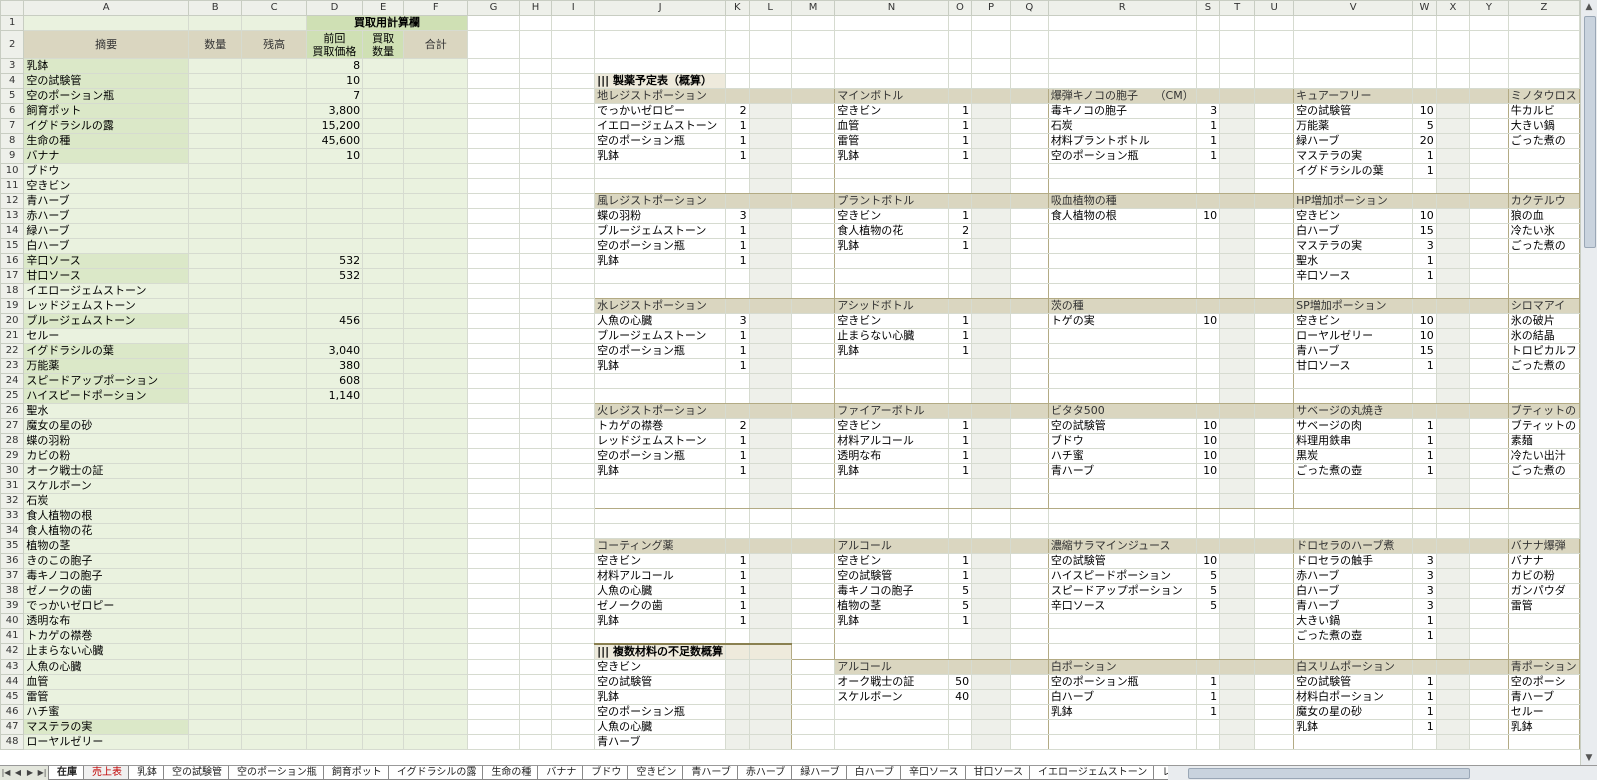 The height and width of the screenshot is (780, 1597). I want to click on sheet-tab: 空きビン, so click(656, 773).